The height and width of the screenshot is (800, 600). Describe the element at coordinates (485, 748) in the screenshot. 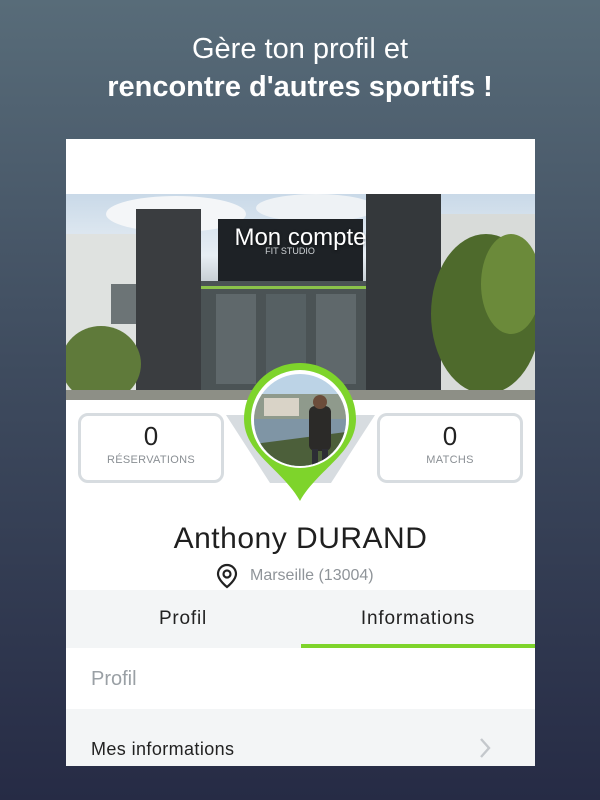

I see `chevron-right-icon` at that location.